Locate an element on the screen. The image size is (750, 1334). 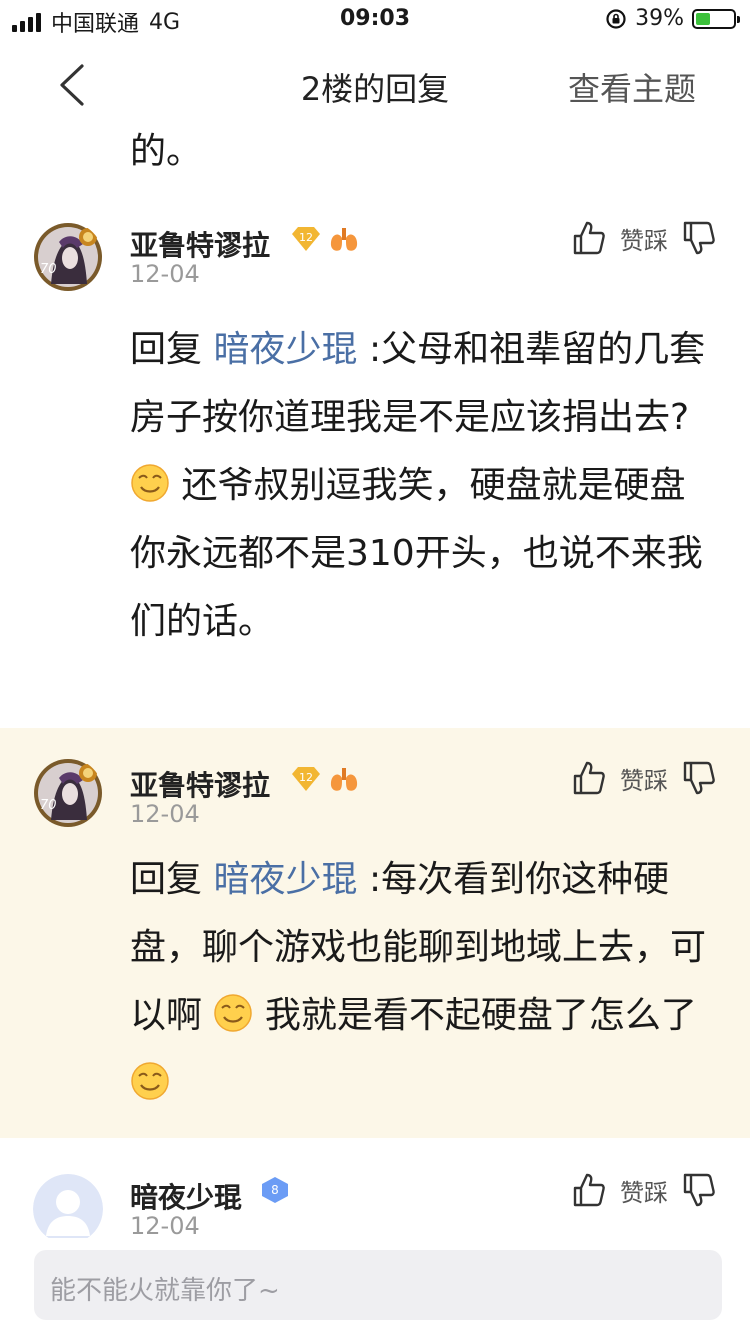
battery-icon is located at coordinates (716, 18).